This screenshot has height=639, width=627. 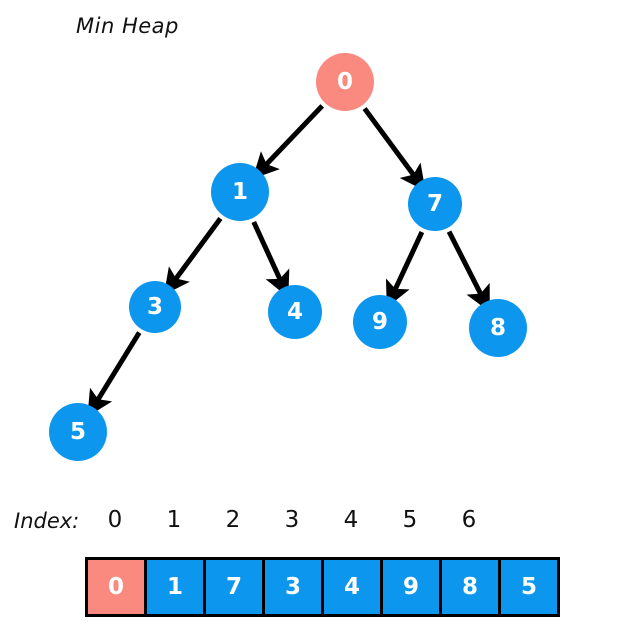 I want to click on node-value: 9, so click(x=380, y=322).